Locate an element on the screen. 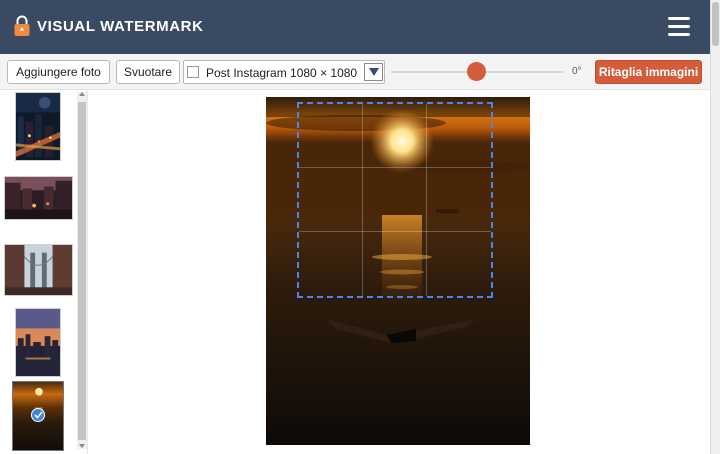  crop-selection-box is located at coordinates (395, 200).